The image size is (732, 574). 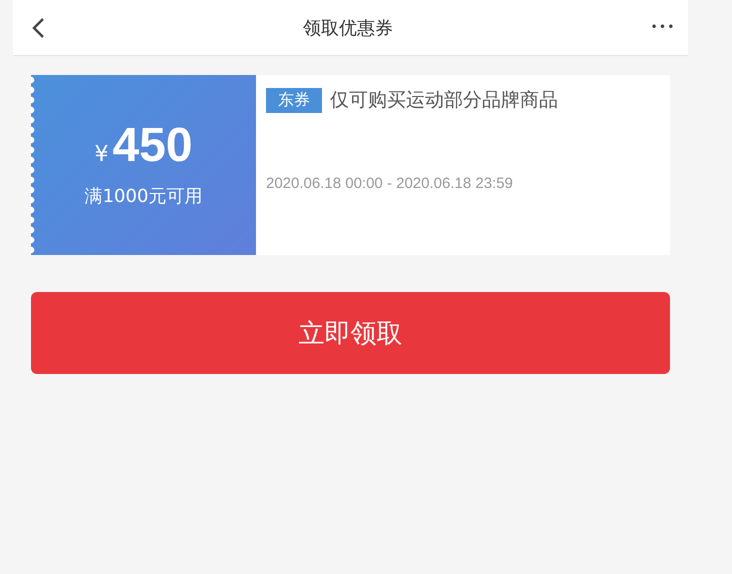 What do you see at coordinates (38, 27) in the screenshot?
I see `back-icon` at bounding box center [38, 27].